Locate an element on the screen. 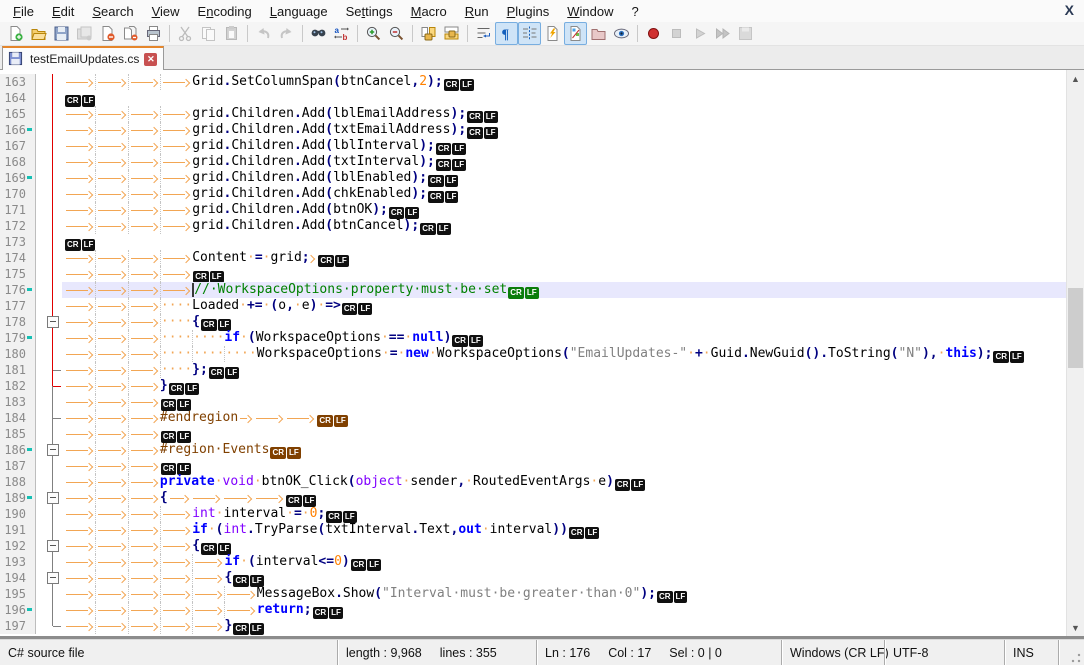  sync-vertical-scroll-button is located at coordinates (428, 33).